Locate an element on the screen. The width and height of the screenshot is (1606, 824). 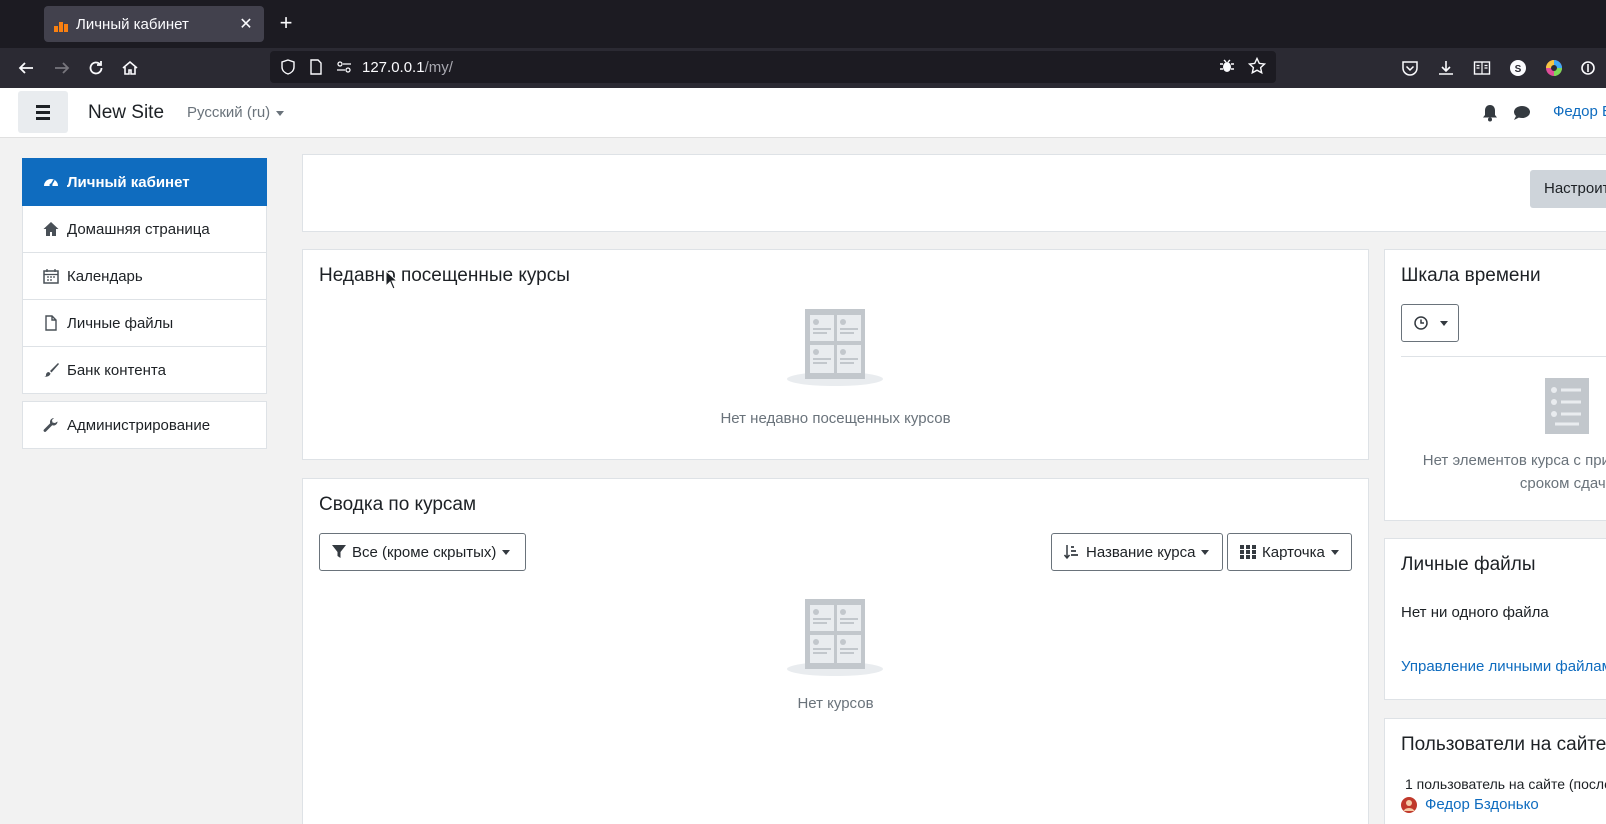
sidebar-item-administration: Администрирование is located at coordinates (144, 425).